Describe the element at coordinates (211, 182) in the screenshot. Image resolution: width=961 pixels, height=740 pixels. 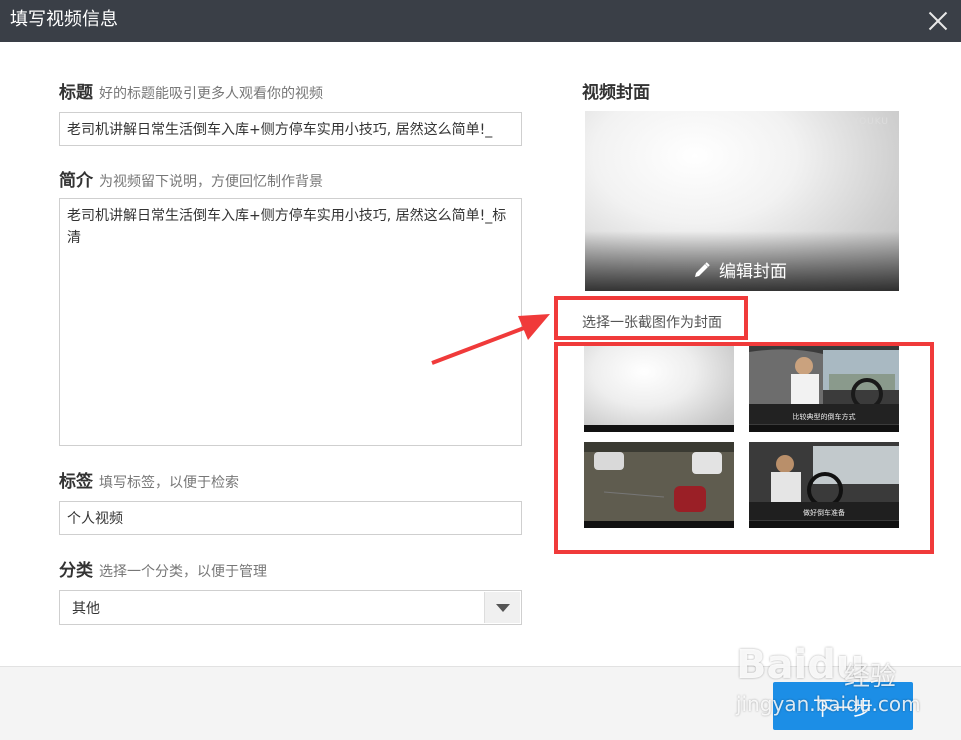
I see `intro-hint: 为视频留下说明，方便回忆制作背景` at that location.